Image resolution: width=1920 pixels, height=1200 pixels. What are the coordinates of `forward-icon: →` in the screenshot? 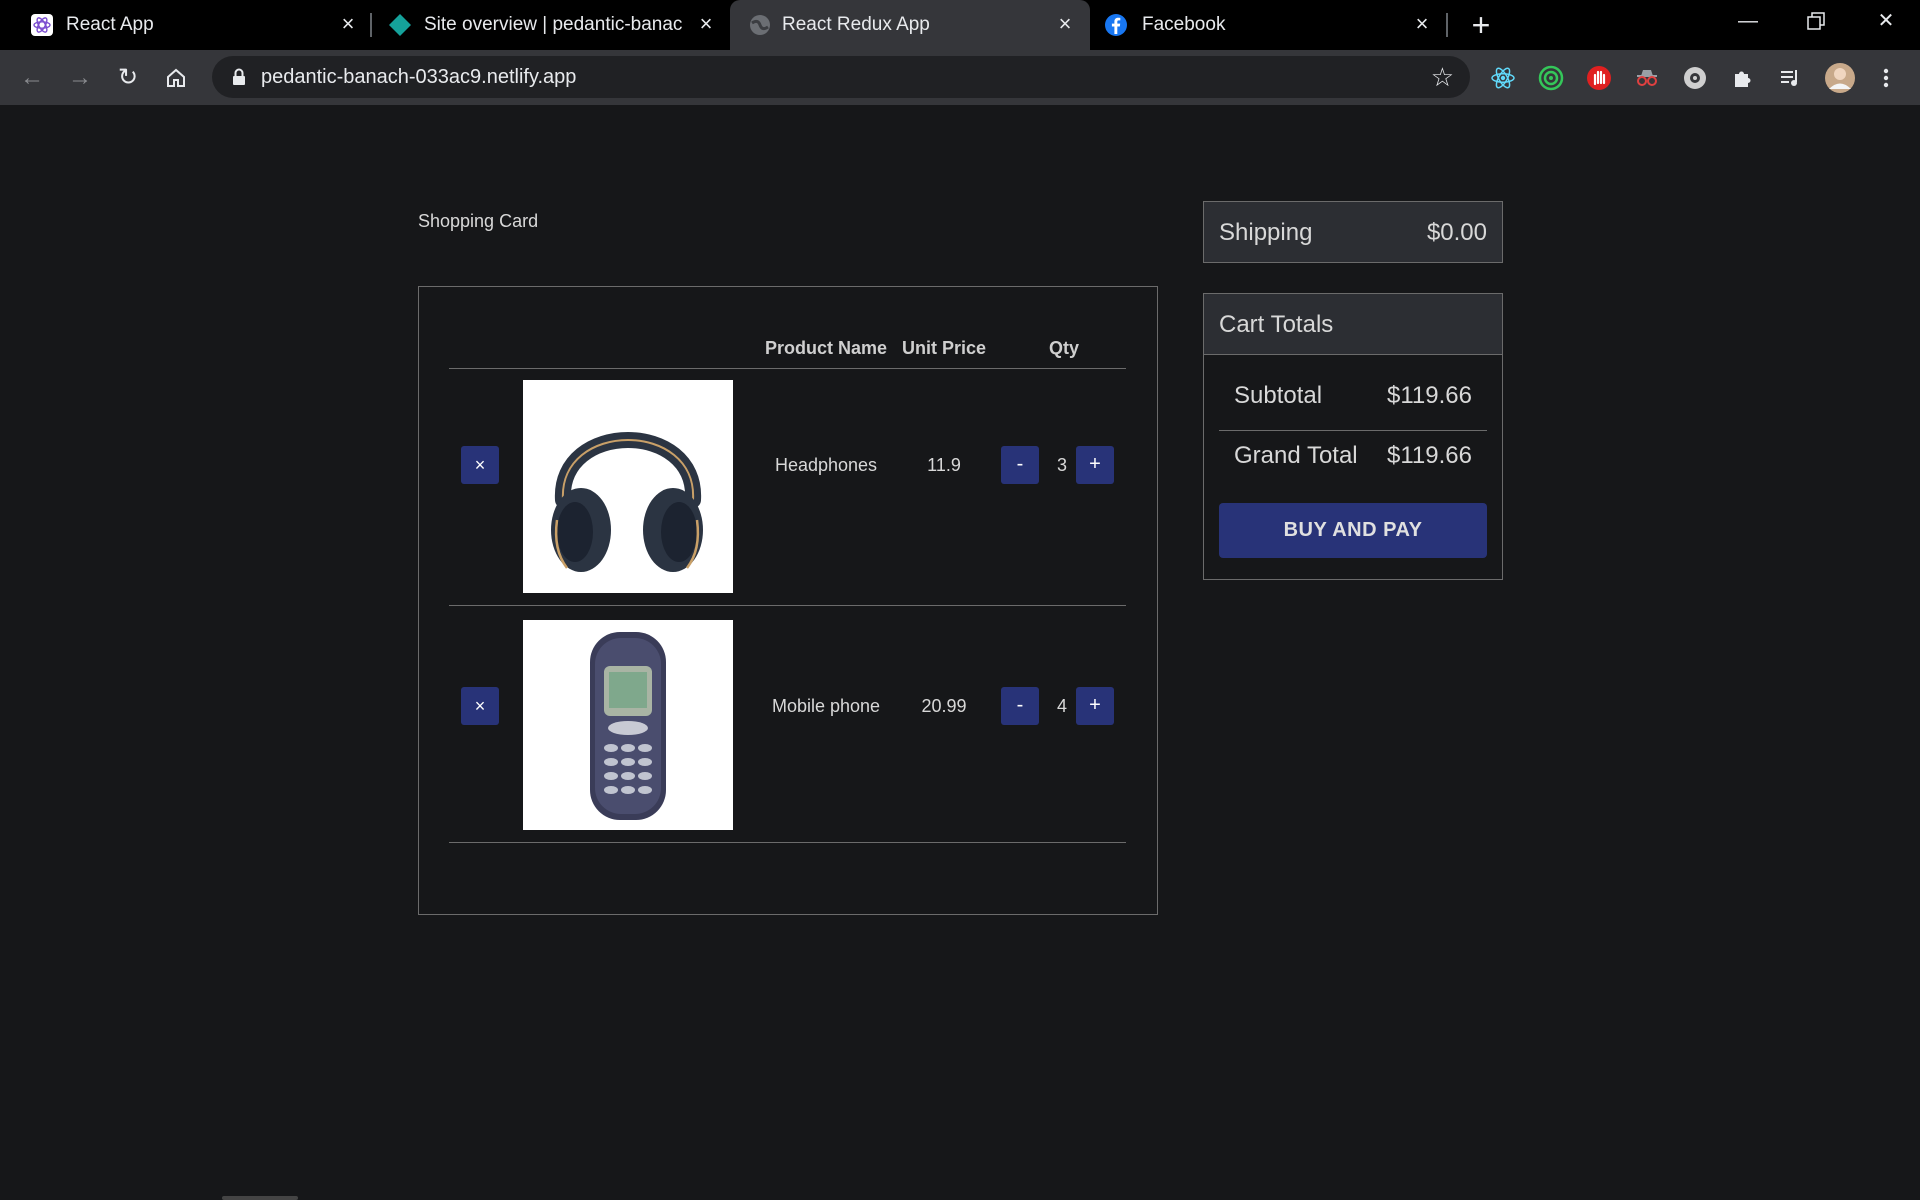 It's located at (80, 78).